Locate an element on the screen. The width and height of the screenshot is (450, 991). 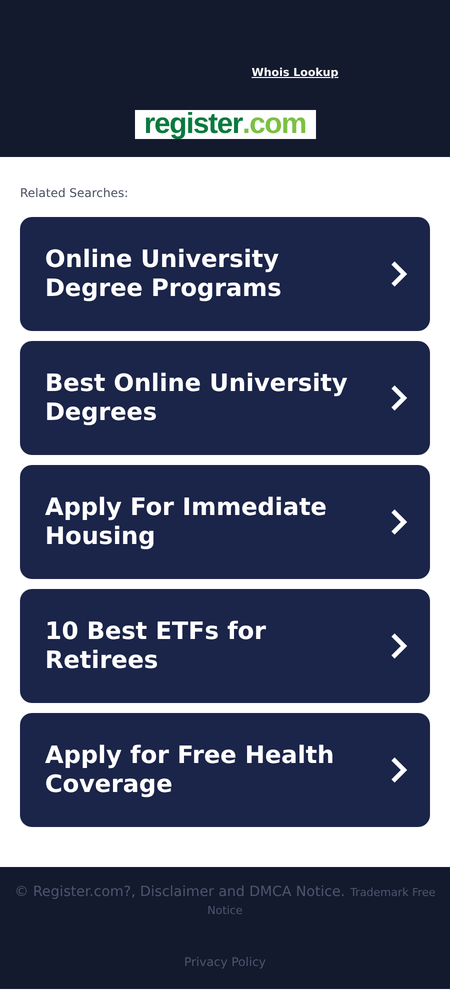
copyright-notice: © Register.com?, Disclaimer and DMCA Notice. Trademark Free Notice is located at coordinates (225, 901).